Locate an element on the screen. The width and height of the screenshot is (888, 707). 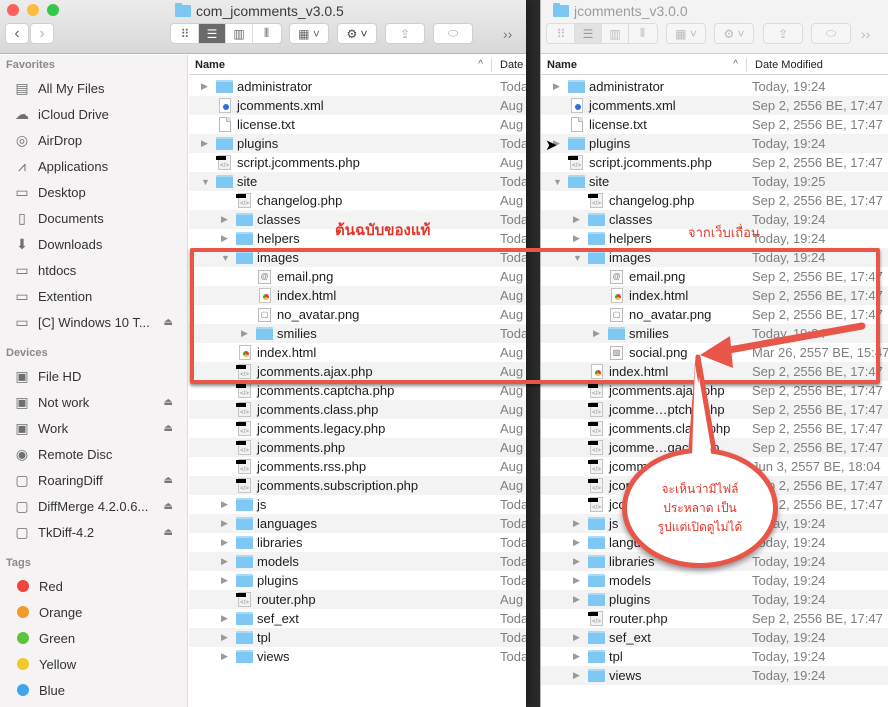
file-row: license.txt Sep 2, 2556 BE, 17:47 is located at coordinates (714, 124).